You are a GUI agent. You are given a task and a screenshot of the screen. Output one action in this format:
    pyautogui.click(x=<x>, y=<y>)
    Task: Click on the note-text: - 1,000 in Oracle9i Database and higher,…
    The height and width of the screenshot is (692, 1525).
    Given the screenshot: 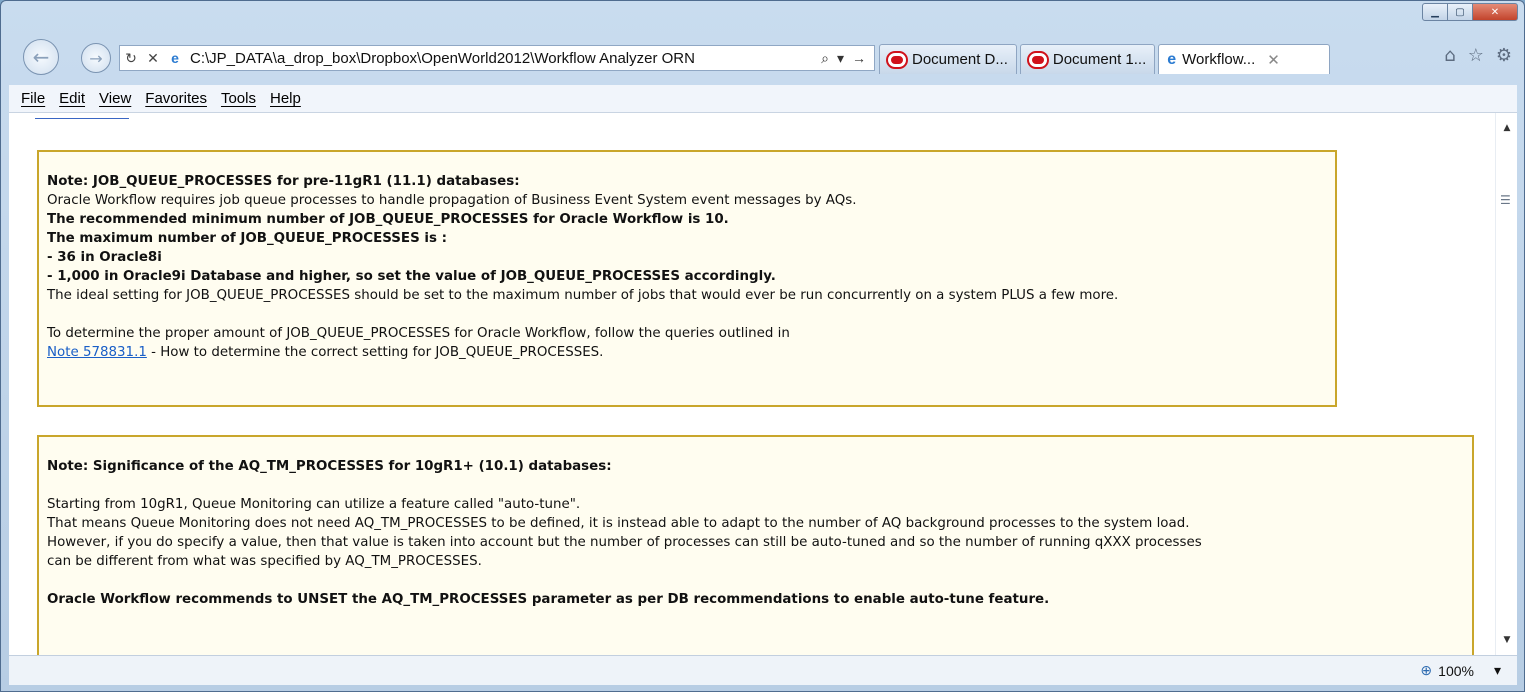 What is the action you would take?
    pyautogui.click(x=411, y=276)
    